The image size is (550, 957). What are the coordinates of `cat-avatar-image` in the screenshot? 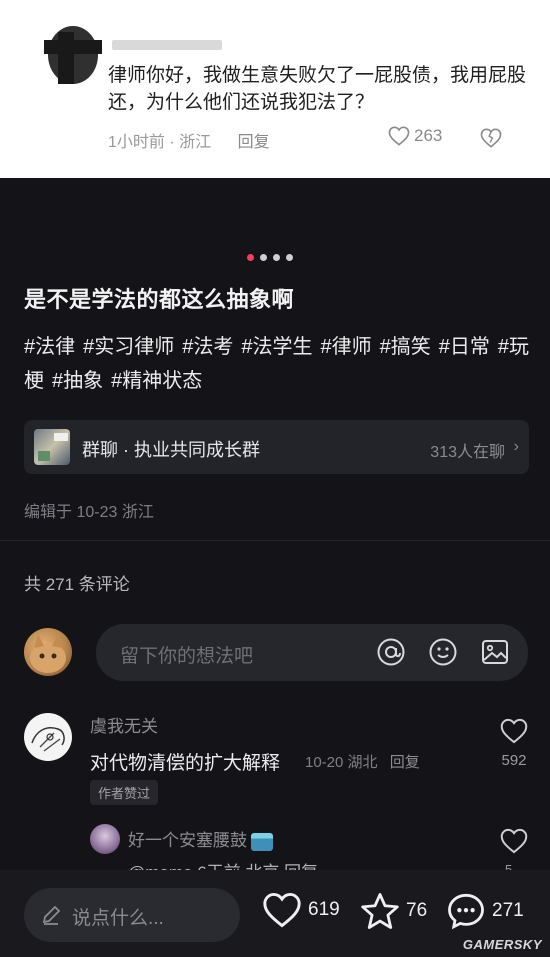 It's located at (48, 653).